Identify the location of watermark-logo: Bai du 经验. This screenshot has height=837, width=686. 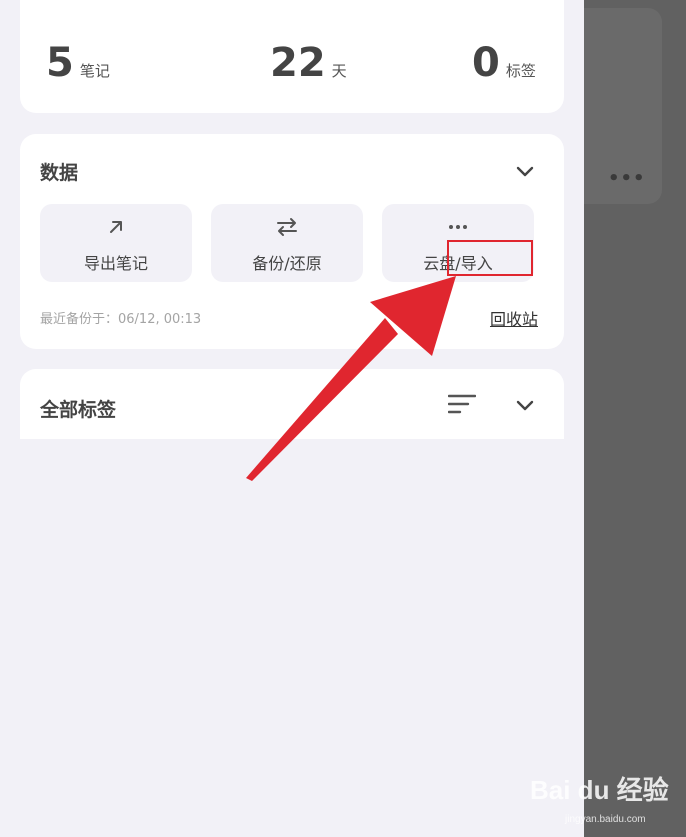
(599, 790).